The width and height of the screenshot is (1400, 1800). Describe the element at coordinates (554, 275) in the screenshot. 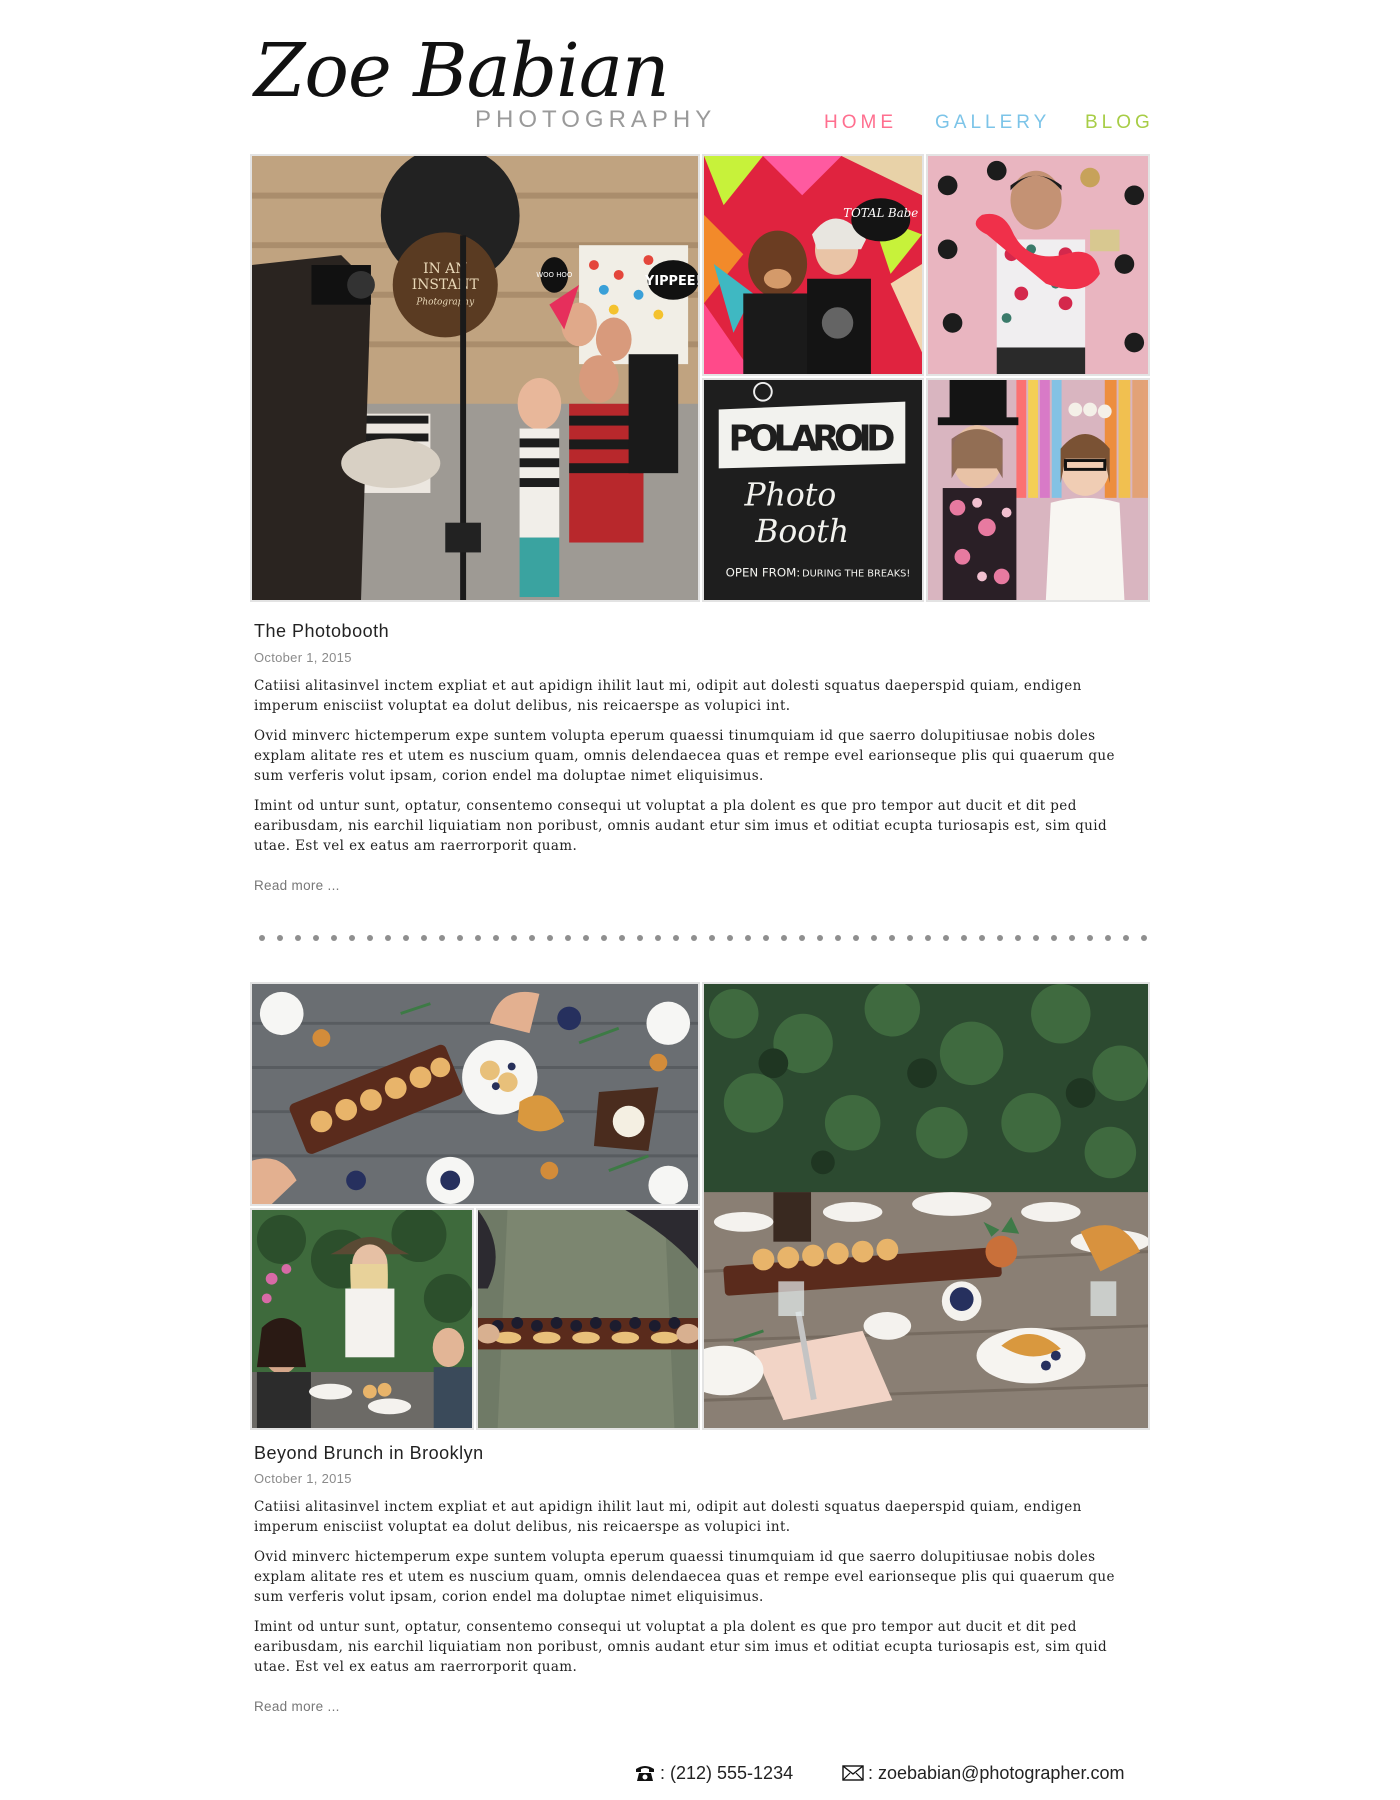

I see `woo-prop-text: WOO HOO` at that location.